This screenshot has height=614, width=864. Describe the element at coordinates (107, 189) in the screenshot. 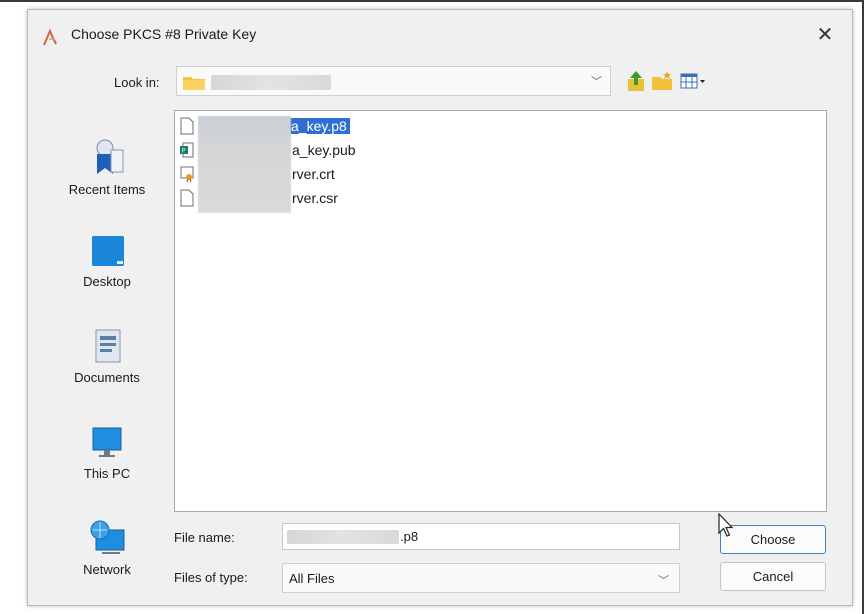

I see `place-label: Recent Items` at that location.